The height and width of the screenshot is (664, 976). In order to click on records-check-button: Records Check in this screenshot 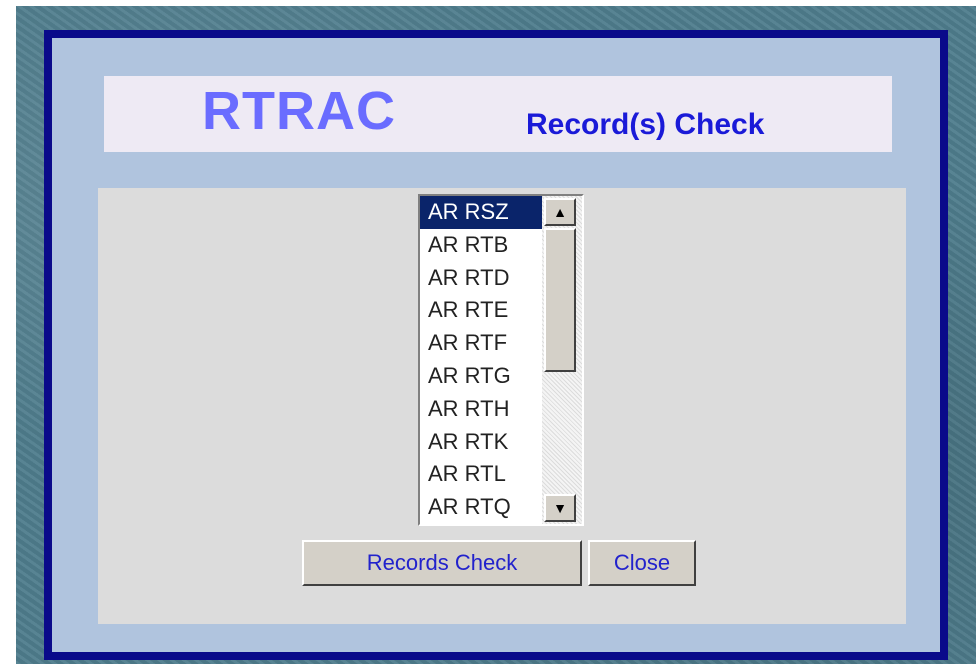, I will do `click(442, 563)`.